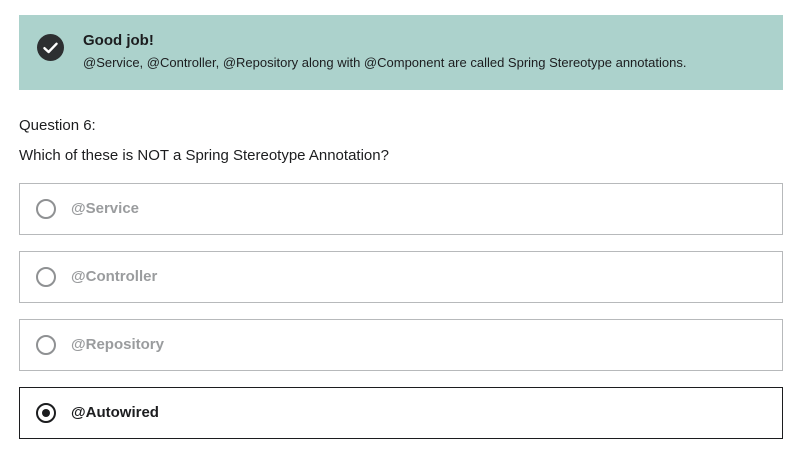 Image resolution: width=803 pixels, height=458 pixels. Describe the element at coordinates (105, 208) in the screenshot. I see `answer-option-label: @Service` at that location.